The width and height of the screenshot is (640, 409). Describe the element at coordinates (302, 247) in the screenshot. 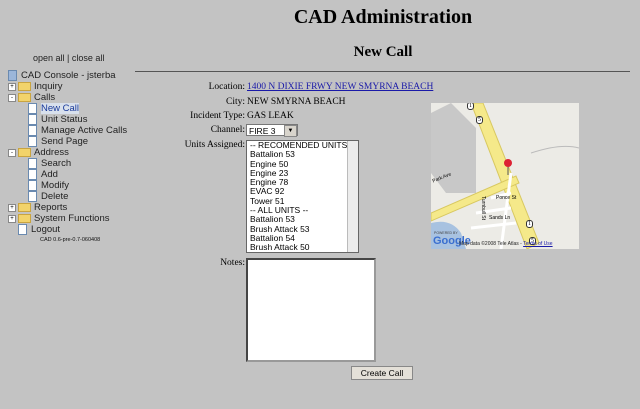

I see `unit-option: Brush Attack 50` at that location.